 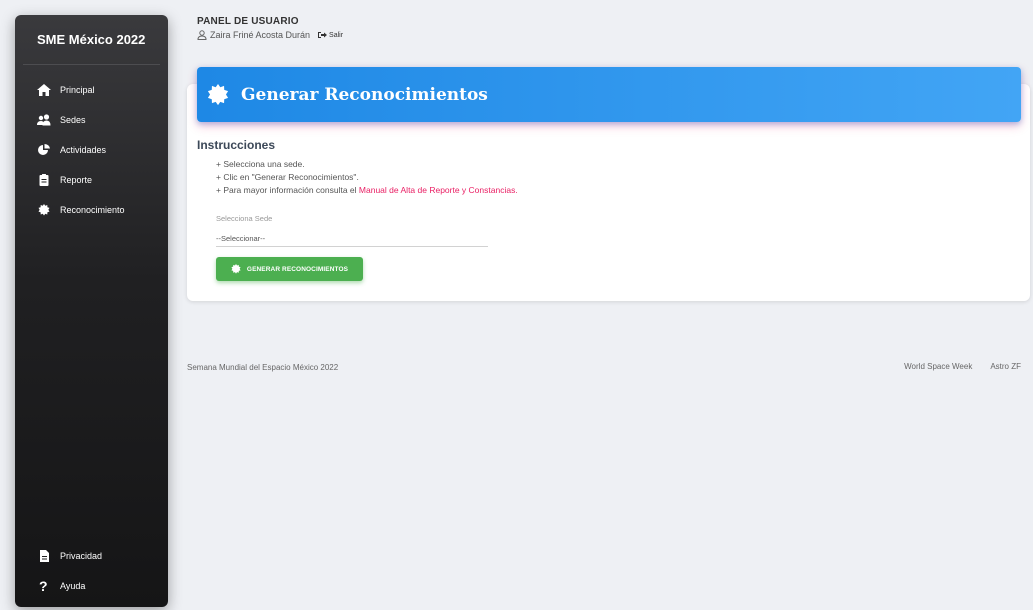 I want to click on document-icon, so click(x=44, y=556).